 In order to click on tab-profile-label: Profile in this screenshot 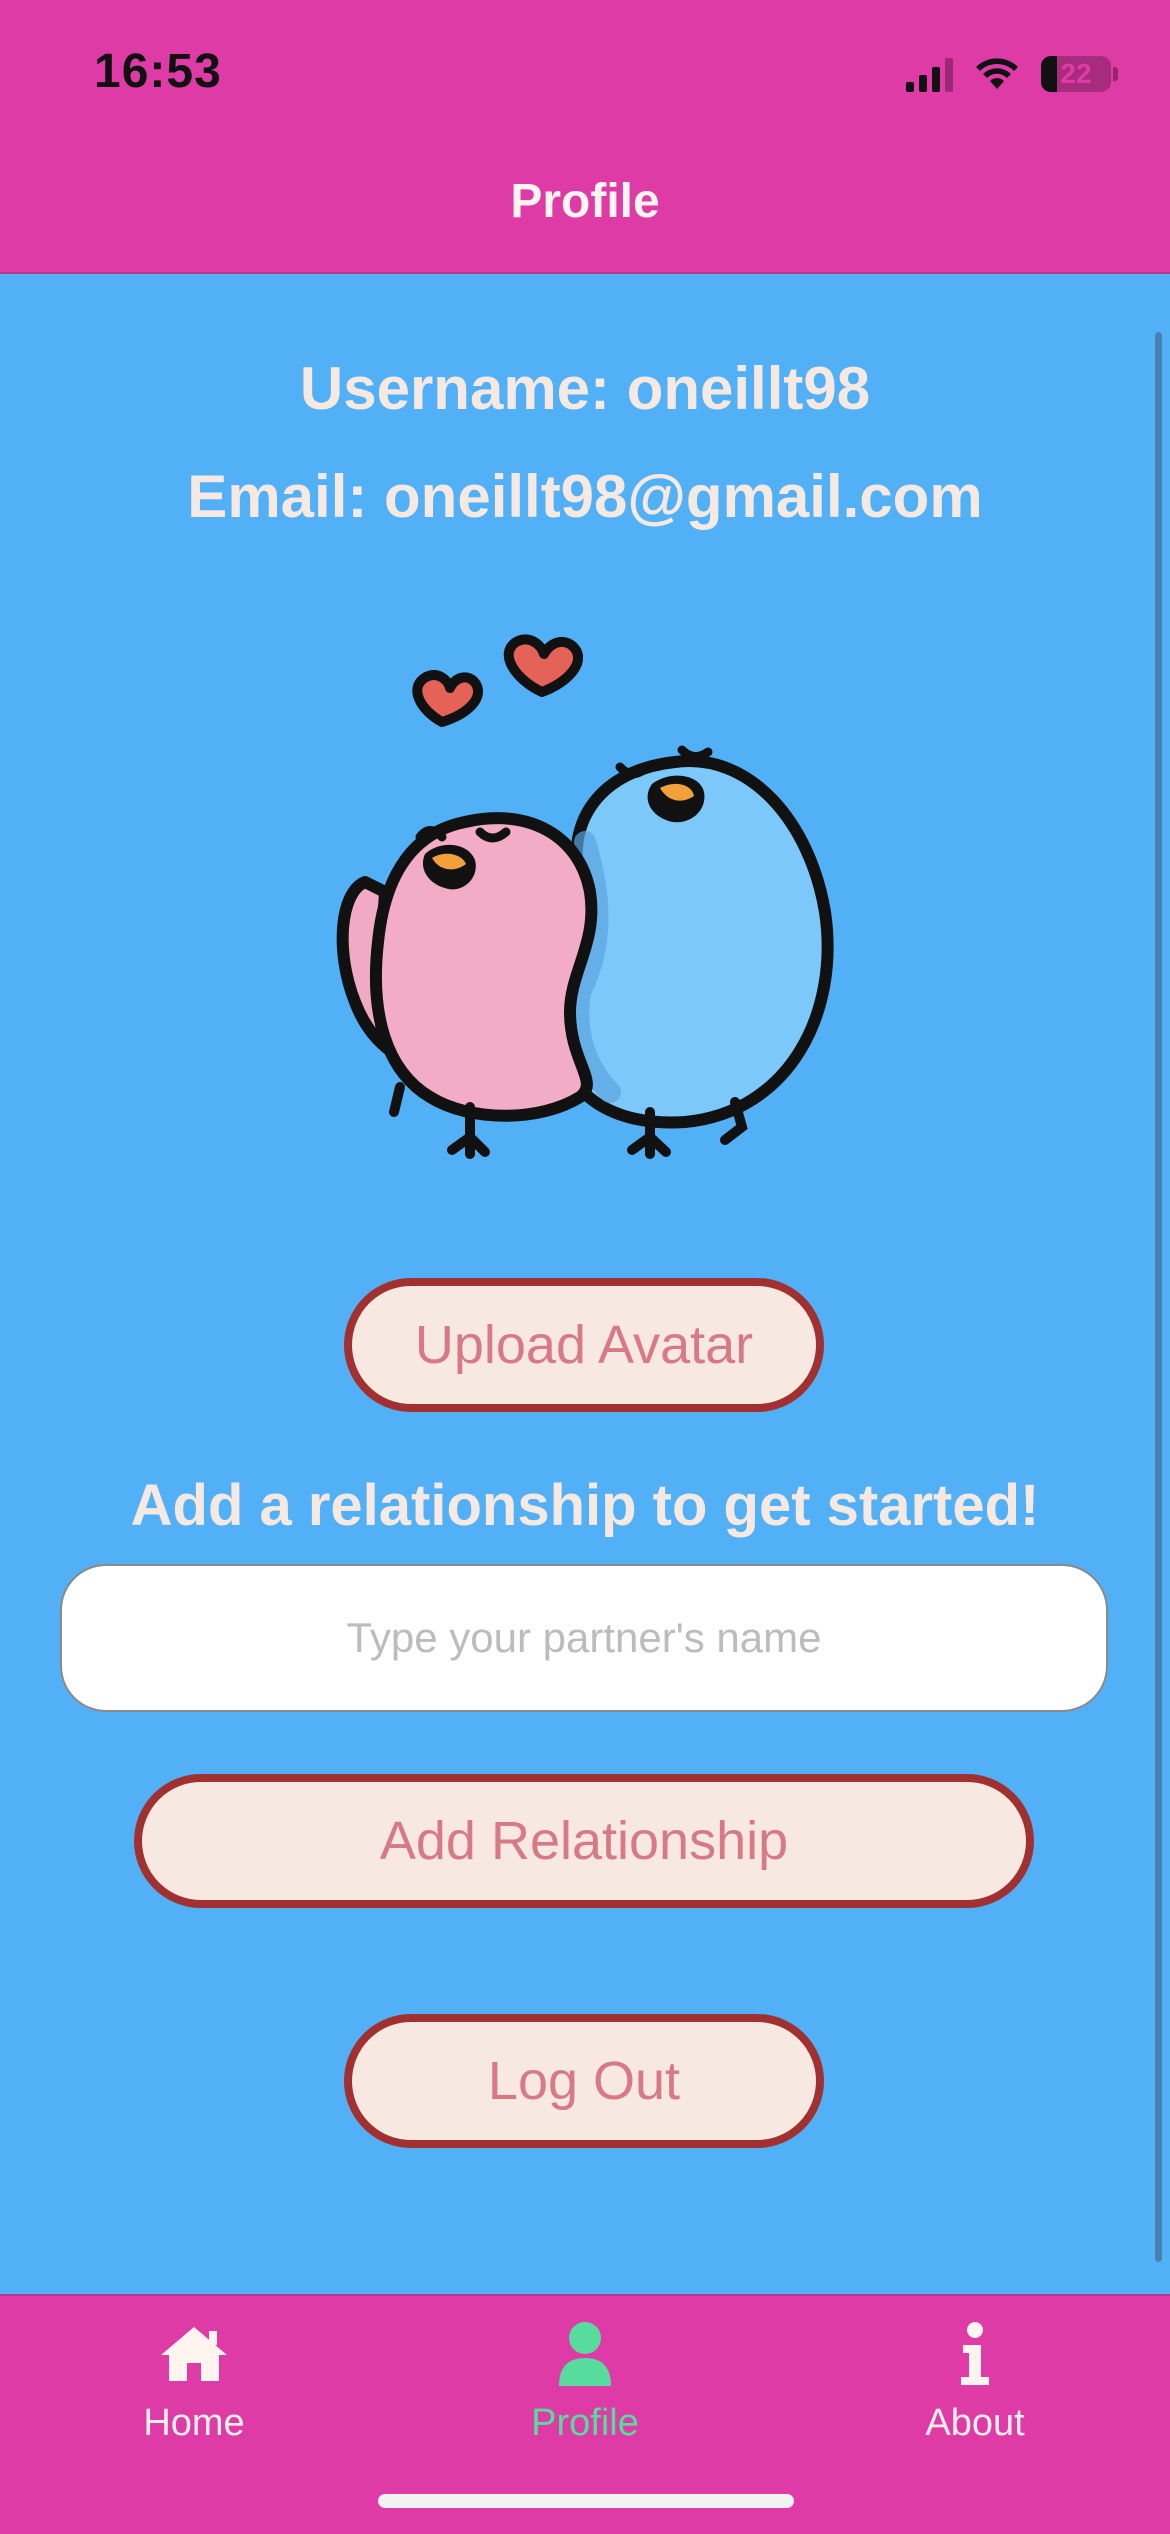, I will do `click(585, 2423)`.